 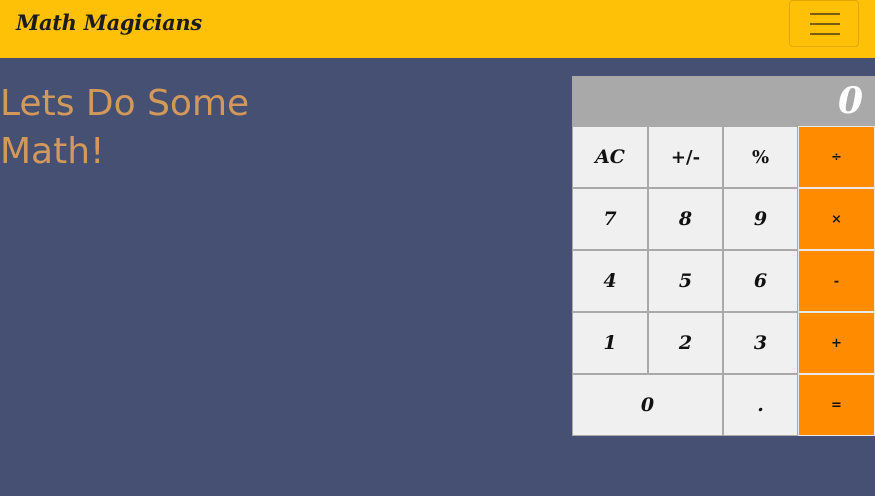 What do you see at coordinates (685, 219) in the screenshot?
I see `key-8: 8` at bounding box center [685, 219].